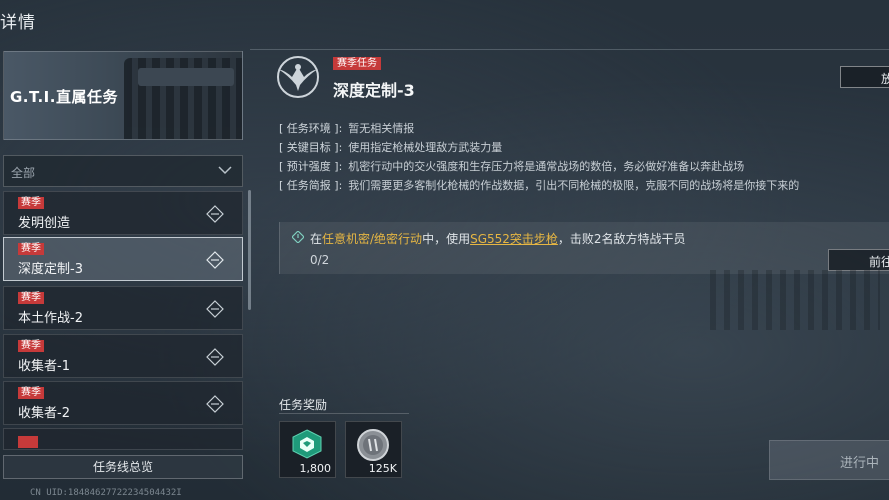  Describe the element at coordinates (50, 318) in the screenshot. I see `mission-name: 本土作战-2` at that location.